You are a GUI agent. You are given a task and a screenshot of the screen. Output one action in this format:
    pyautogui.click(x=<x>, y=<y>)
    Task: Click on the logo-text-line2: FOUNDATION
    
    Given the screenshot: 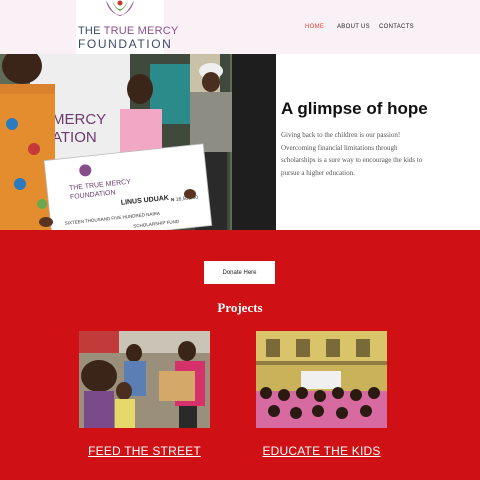 What is the action you would take?
    pyautogui.click(x=125, y=44)
    